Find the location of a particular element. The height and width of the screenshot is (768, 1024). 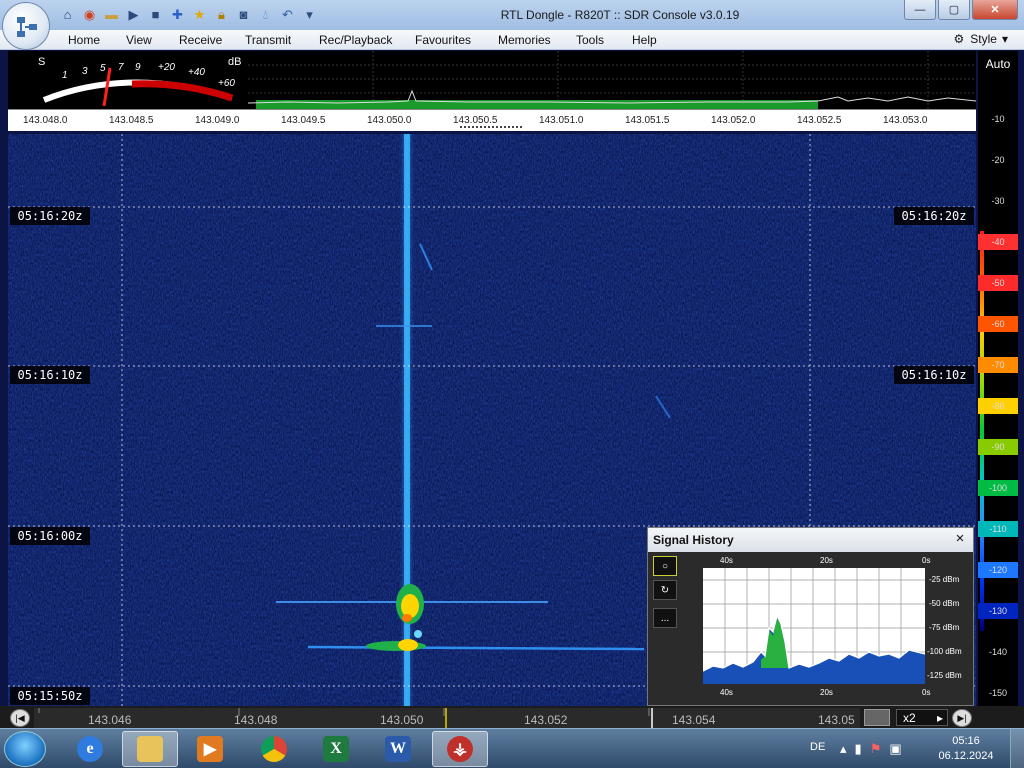

window-controls: — ▢ ✕ is located at coordinates (960, 10).